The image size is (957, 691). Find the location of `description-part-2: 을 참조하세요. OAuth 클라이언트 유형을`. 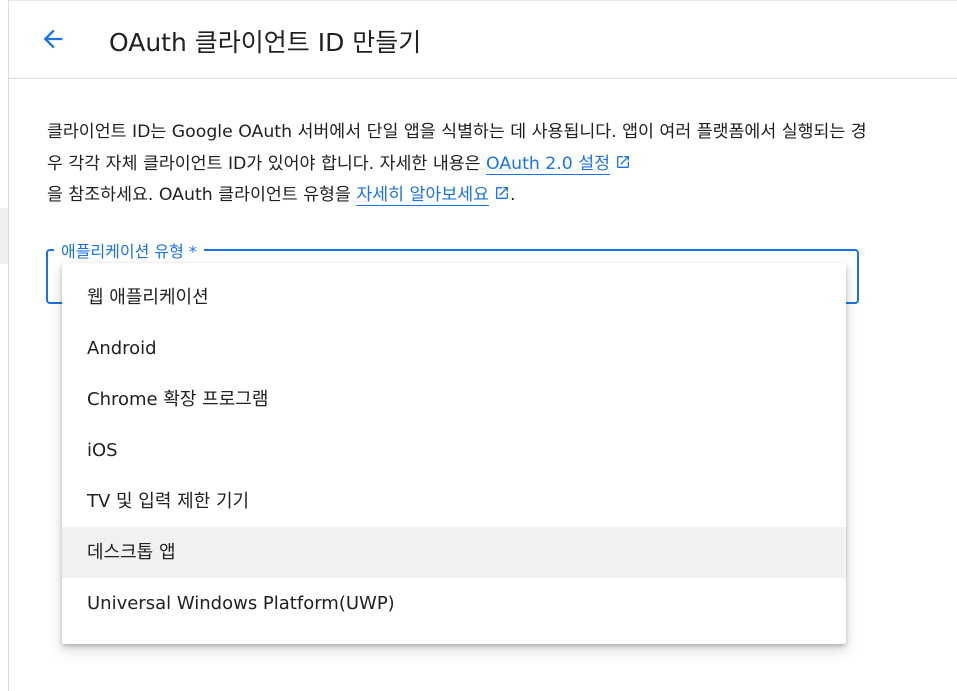

description-part-2: 을 참조하세요. OAuth 클라이언트 유형을 is located at coordinates (202, 195).